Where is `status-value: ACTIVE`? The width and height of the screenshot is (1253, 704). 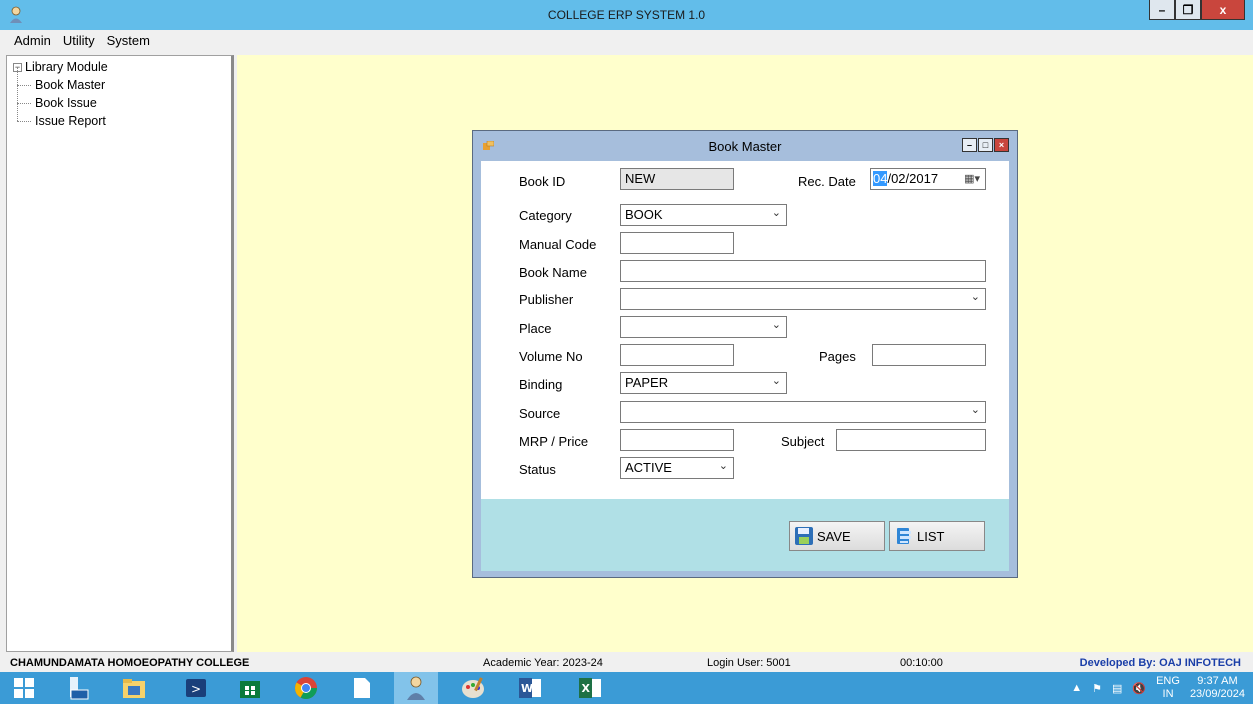
status-value: ACTIVE is located at coordinates (648, 467).